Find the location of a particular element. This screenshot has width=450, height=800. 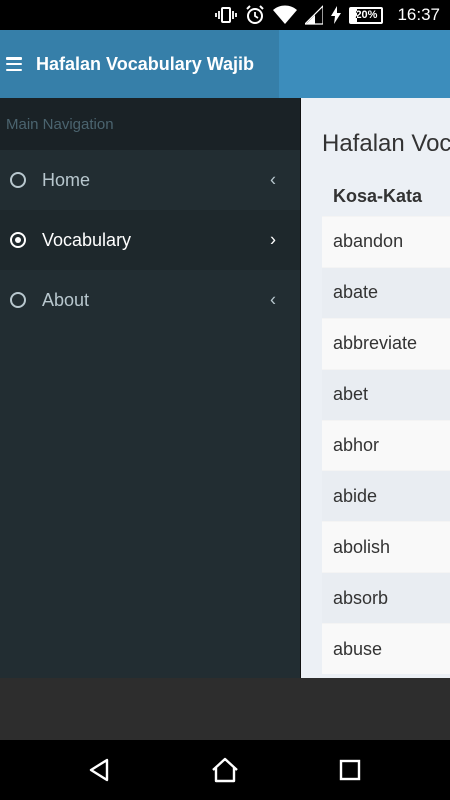

table-row: abet is located at coordinates (386, 394).